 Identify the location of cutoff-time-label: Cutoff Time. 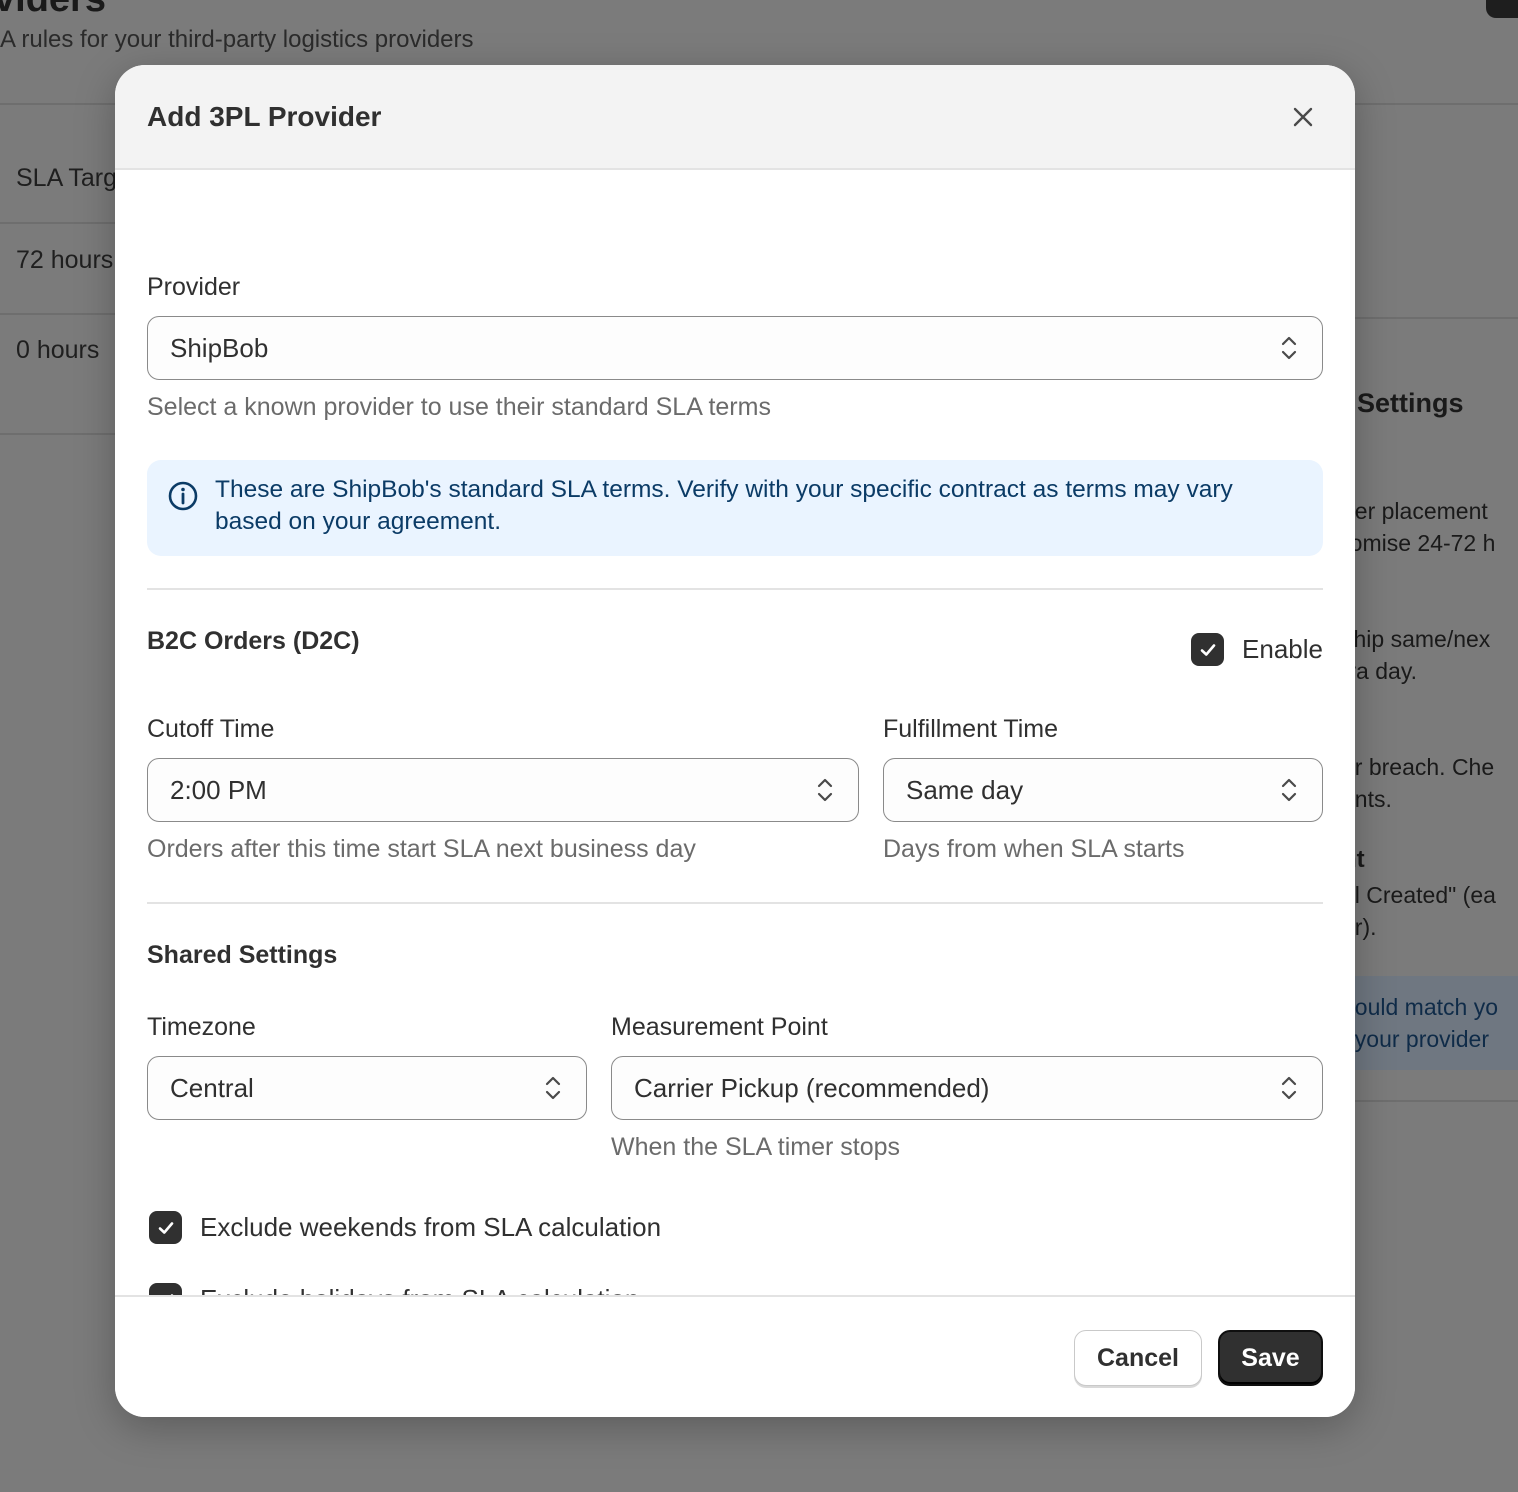
(211, 729).